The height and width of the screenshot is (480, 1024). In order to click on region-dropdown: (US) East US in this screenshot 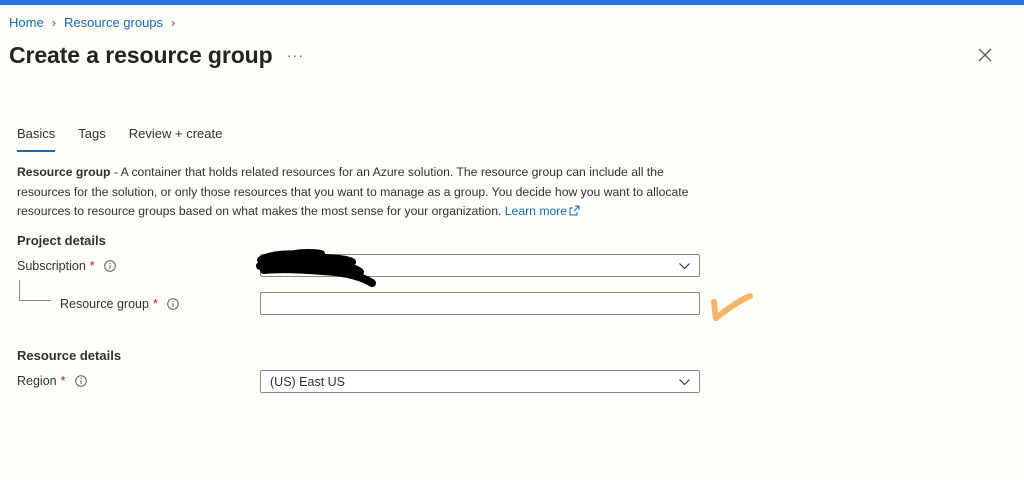, I will do `click(480, 381)`.